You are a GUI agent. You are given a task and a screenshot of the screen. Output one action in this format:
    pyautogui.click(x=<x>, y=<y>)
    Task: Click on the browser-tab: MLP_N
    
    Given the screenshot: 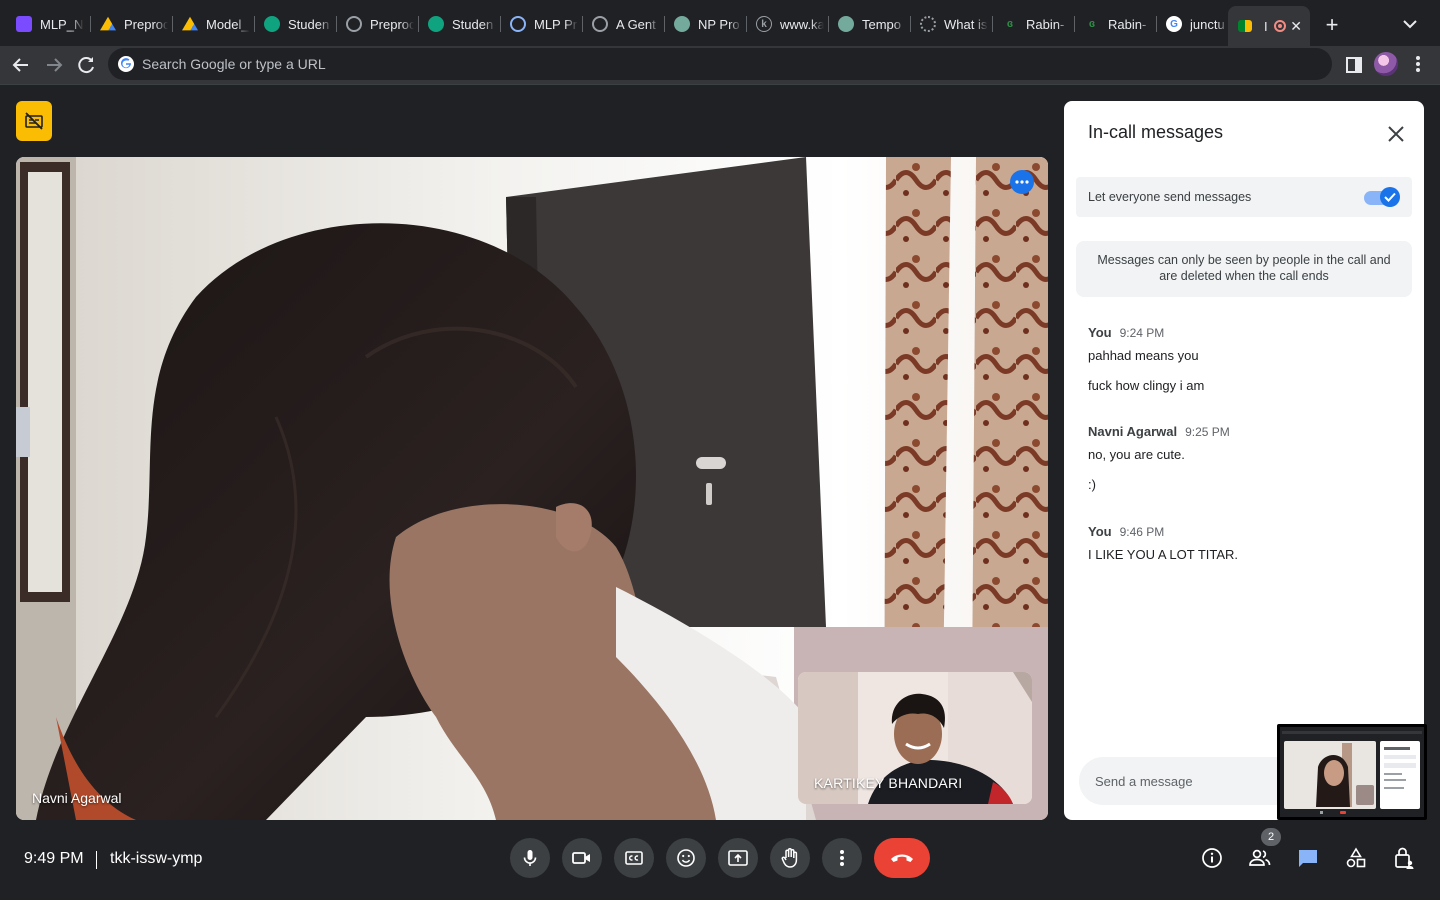 What is the action you would take?
    pyautogui.click(x=47, y=24)
    